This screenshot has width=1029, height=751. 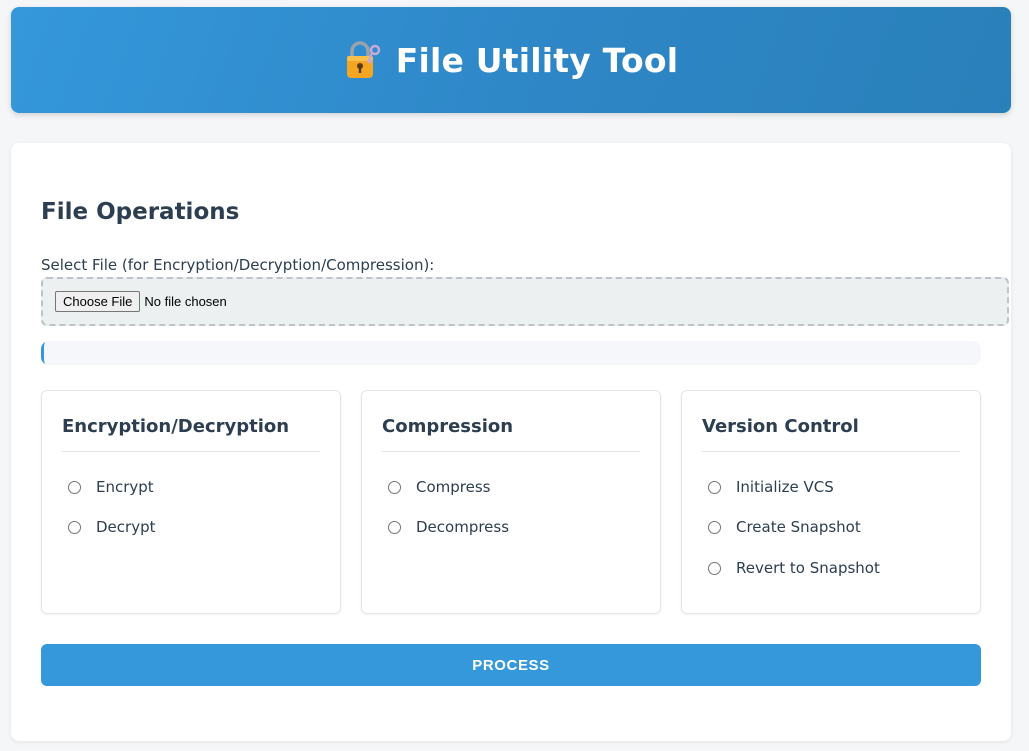 What do you see at coordinates (191, 502) in the screenshot?
I see `encryption-panel: Encryption/Decryption Encrypt Decrypt` at bounding box center [191, 502].